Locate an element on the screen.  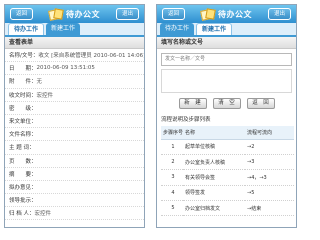
field-label: 主 题 词： is located at coordinates (22, 148).